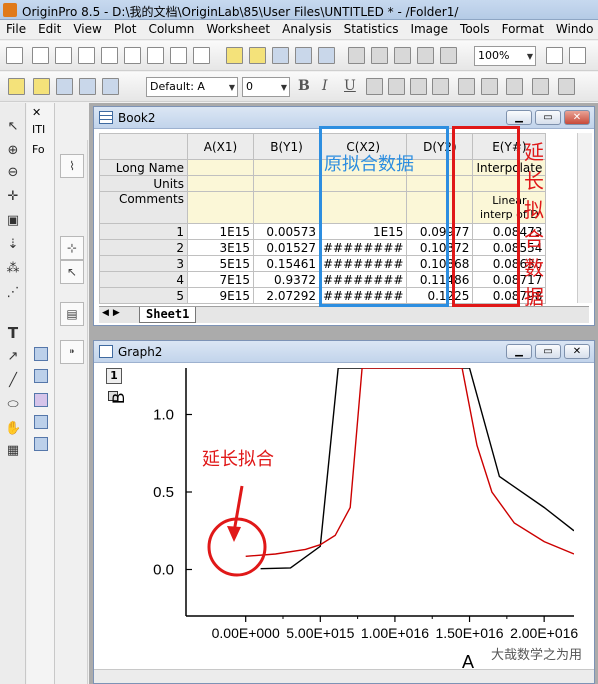 This screenshot has width=598, height=684. I want to click on data-reader-icon: ▣, so click(13, 221).